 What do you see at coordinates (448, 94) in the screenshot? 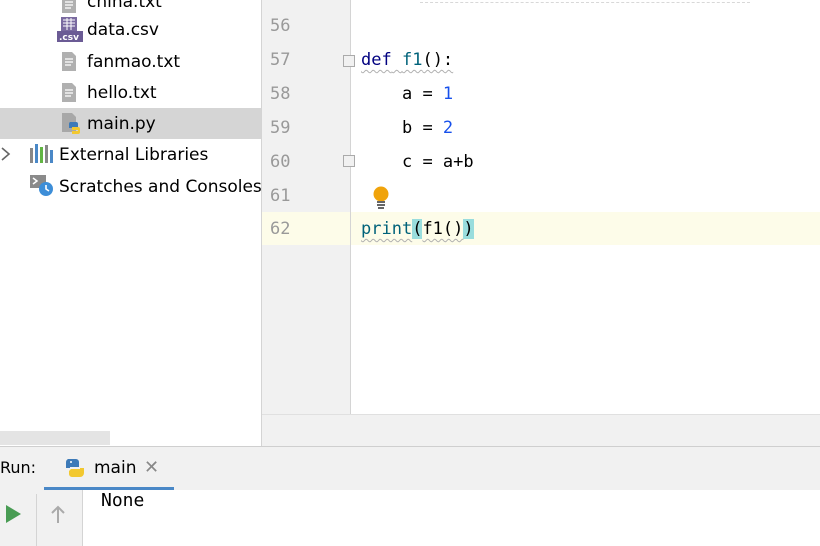
I see `code-number: 1` at bounding box center [448, 94].